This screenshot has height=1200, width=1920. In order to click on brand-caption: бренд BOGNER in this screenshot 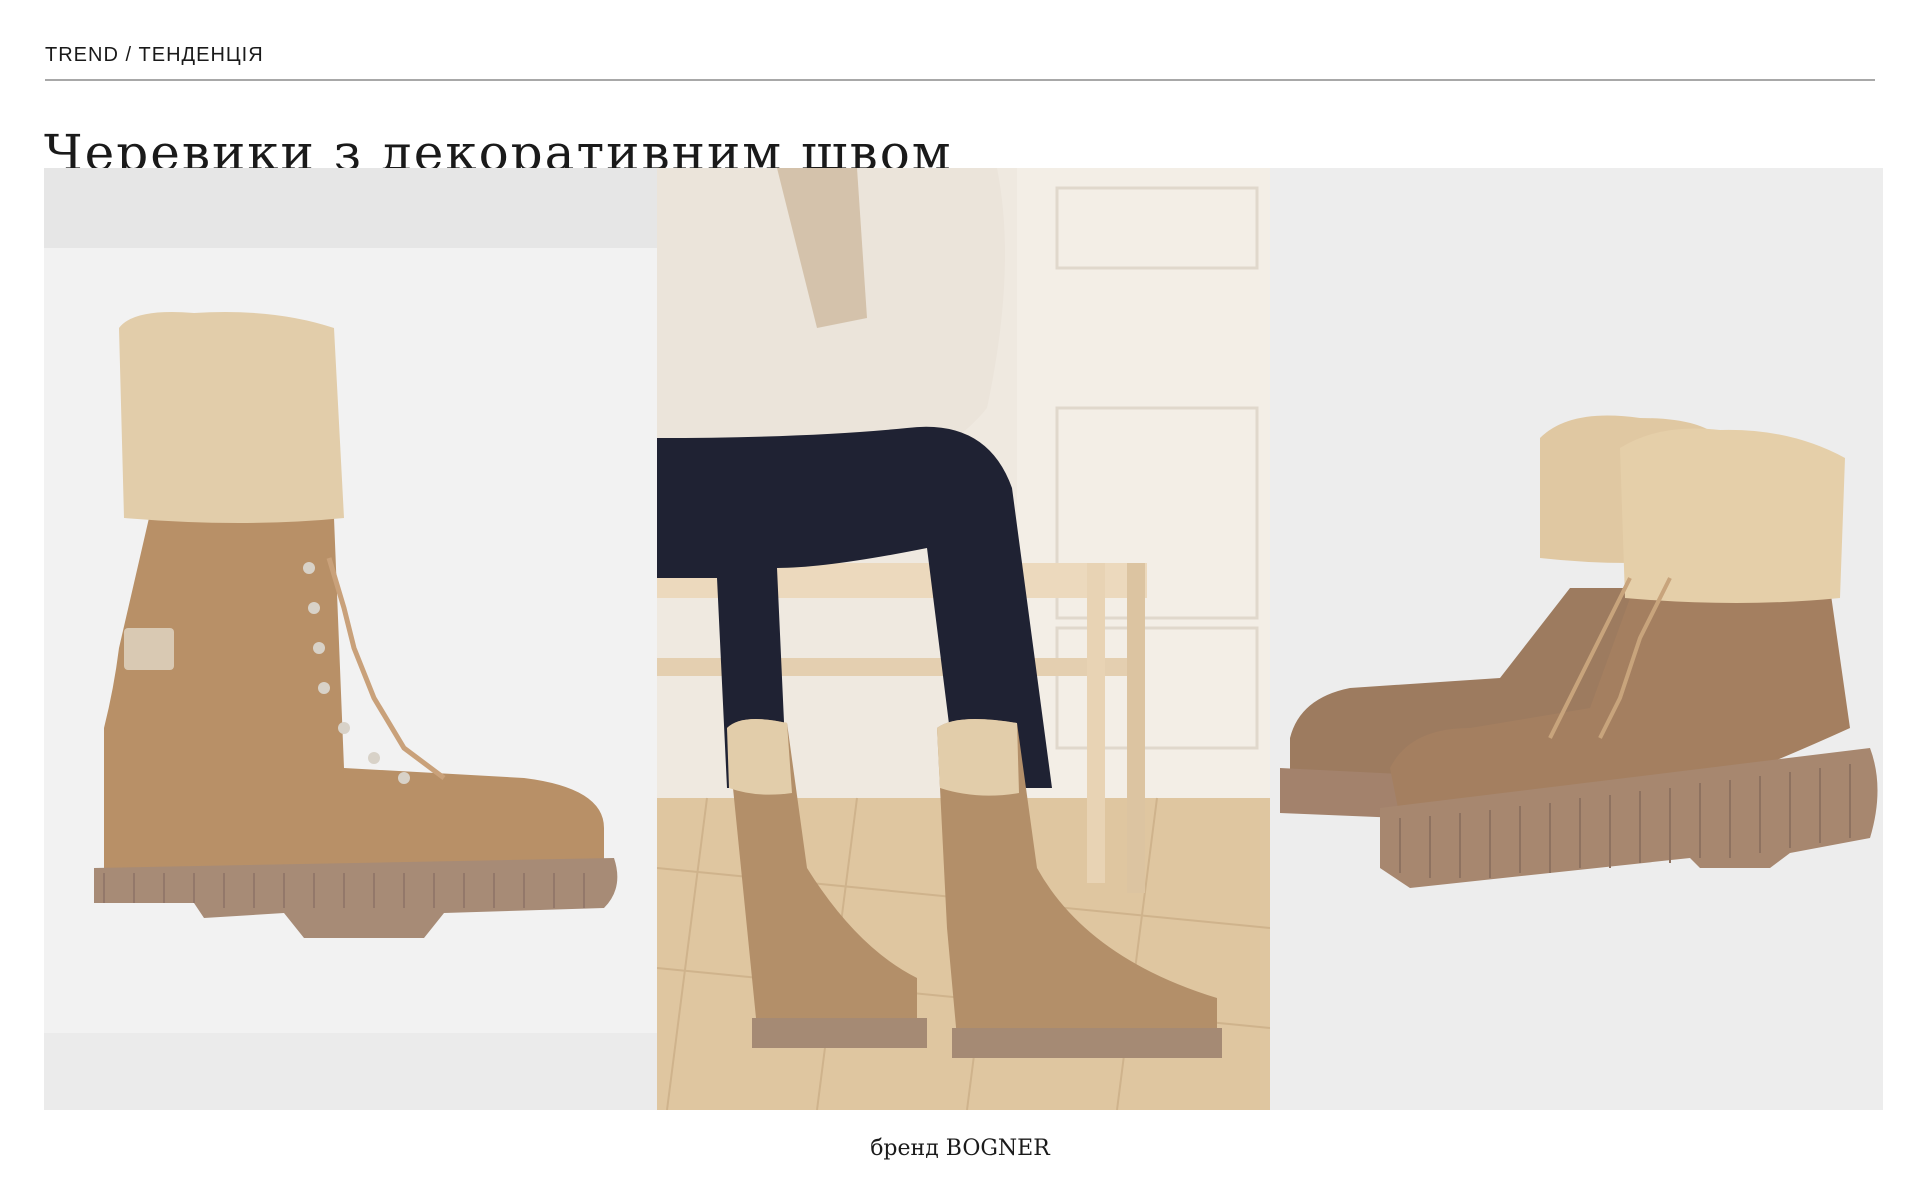, I will do `click(960, 1148)`.